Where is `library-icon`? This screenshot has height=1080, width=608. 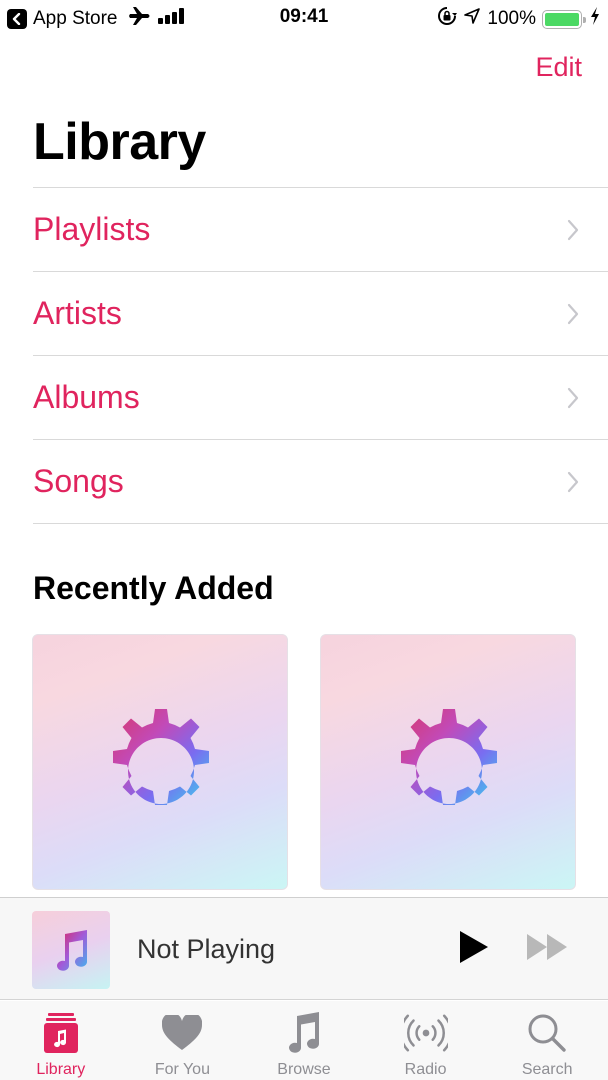 library-icon is located at coordinates (61, 1033).